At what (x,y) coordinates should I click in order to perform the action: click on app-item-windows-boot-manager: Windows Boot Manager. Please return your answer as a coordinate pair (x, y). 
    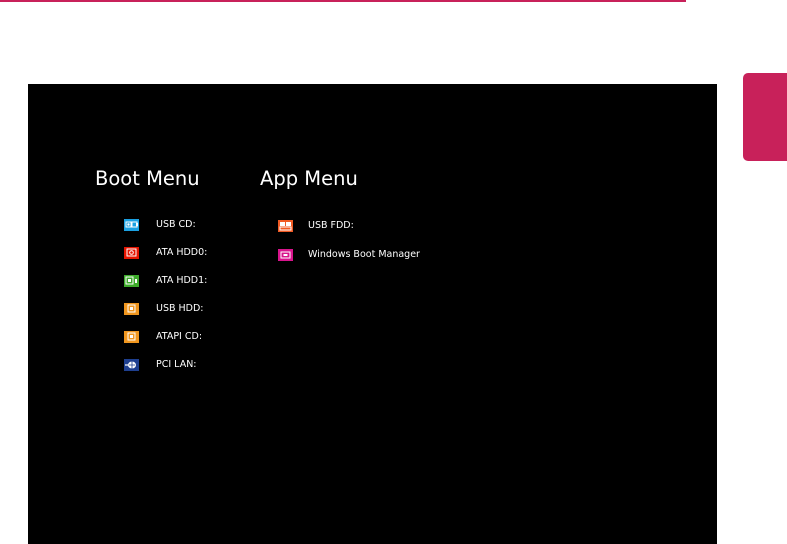
    Looking at the image, I should click on (349, 254).